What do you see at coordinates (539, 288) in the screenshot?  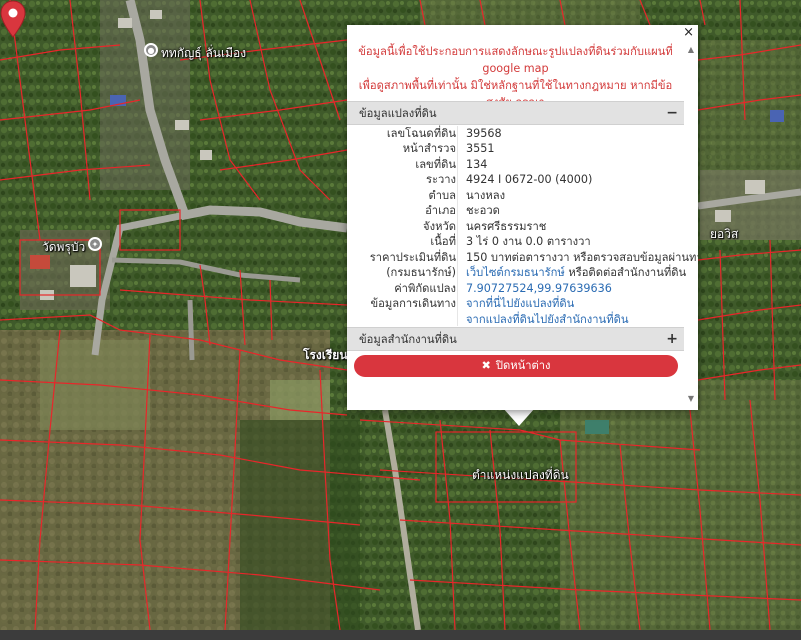 I see `coordinates-link: 7.90727524,99.97639636` at bounding box center [539, 288].